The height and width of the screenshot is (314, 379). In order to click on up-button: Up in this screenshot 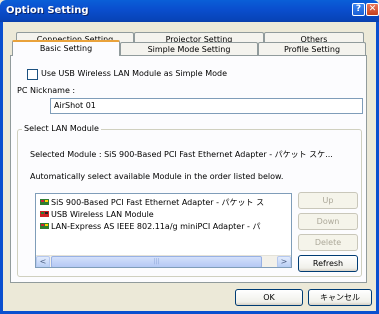, I will do `click(328, 200)`.